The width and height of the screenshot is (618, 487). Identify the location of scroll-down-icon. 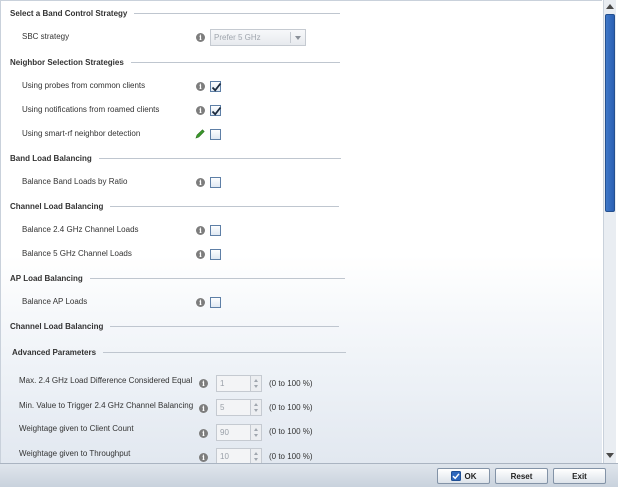
(610, 455).